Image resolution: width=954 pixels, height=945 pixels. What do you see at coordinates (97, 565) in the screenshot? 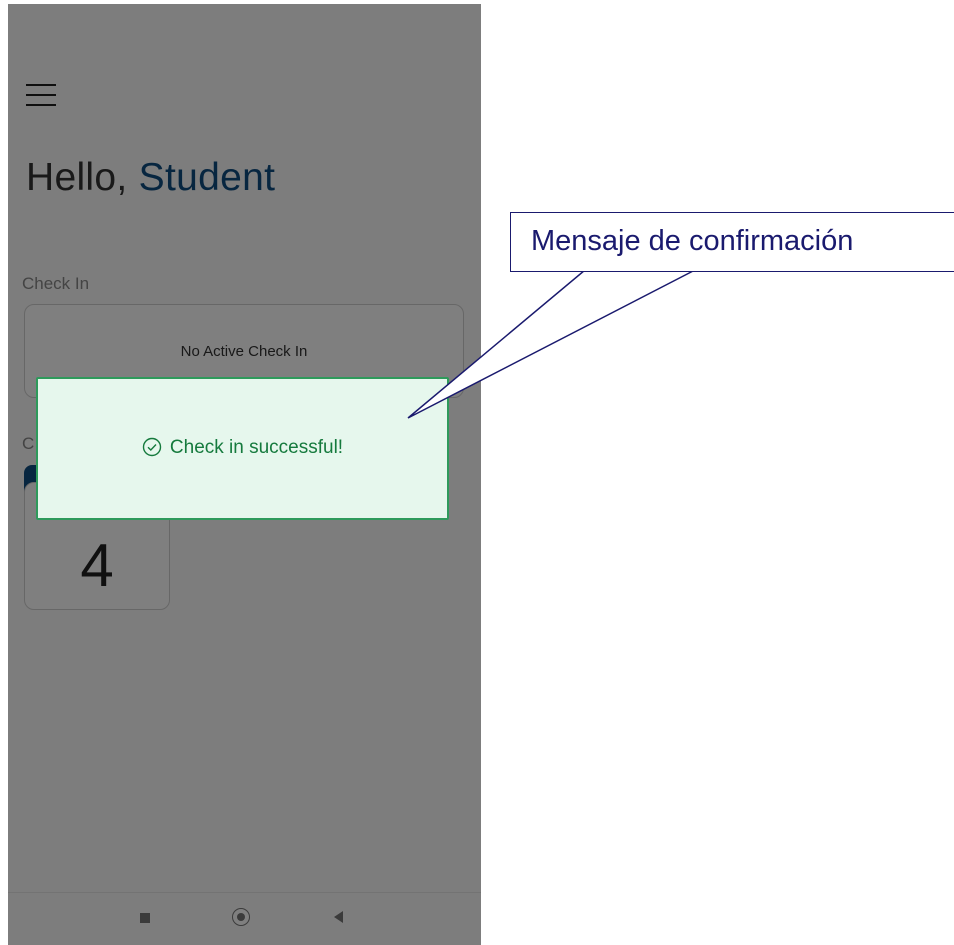
I see `count-value: 4` at bounding box center [97, 565].